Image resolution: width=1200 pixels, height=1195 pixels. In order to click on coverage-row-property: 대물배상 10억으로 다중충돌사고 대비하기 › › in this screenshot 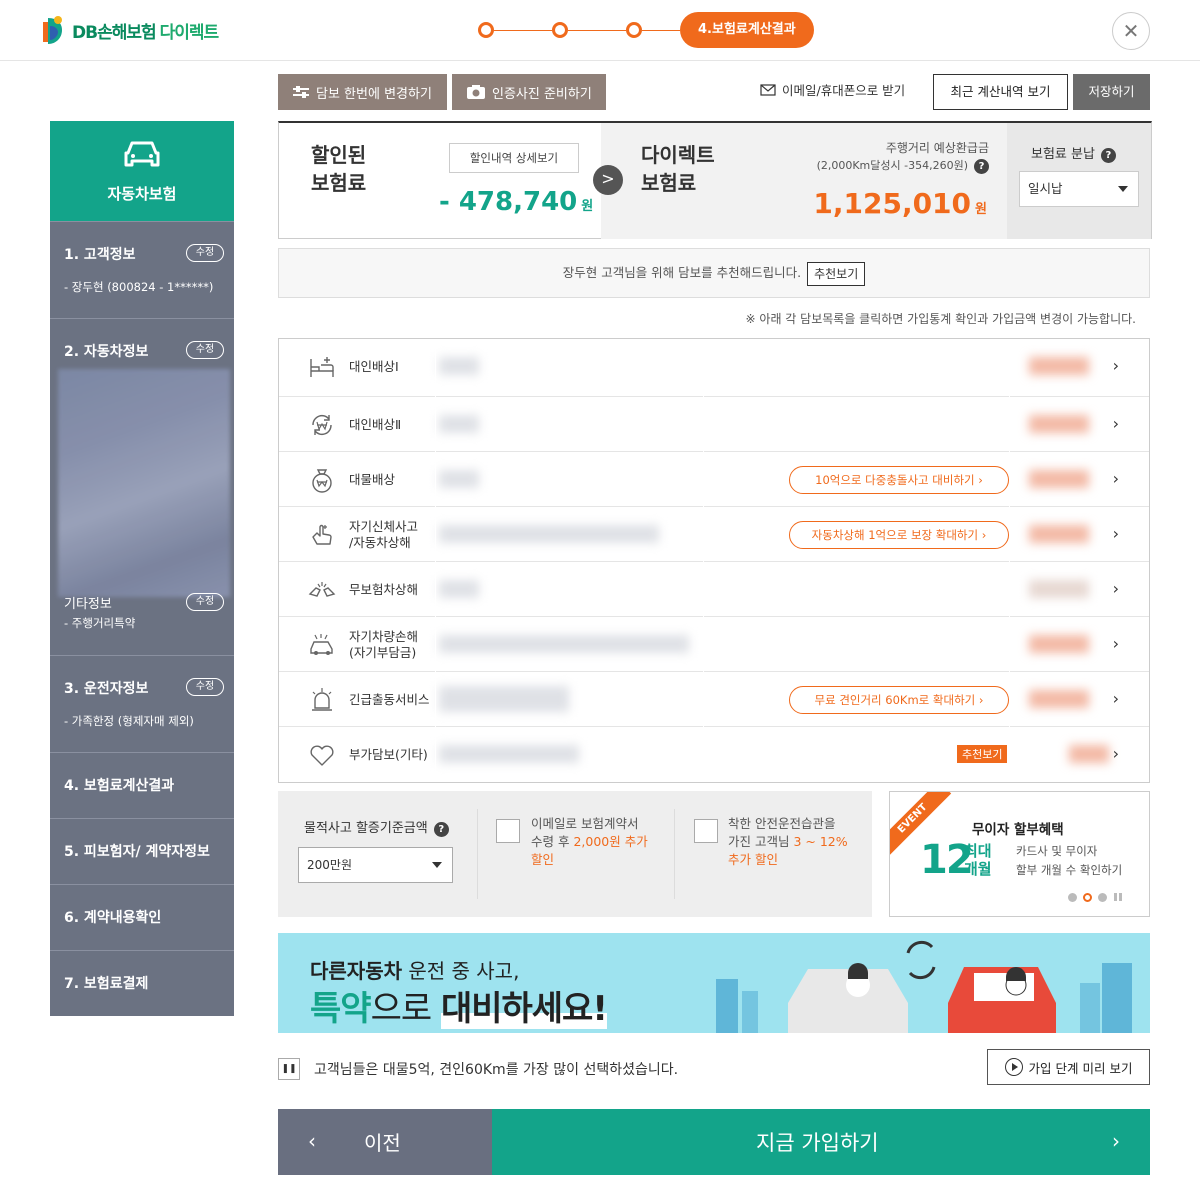, I will do `click(714, 478)`.